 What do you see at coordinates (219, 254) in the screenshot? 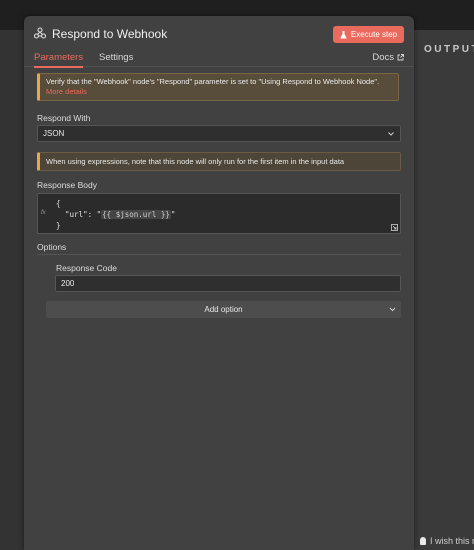
I see `options-divider` at bounding box center [219, 254].